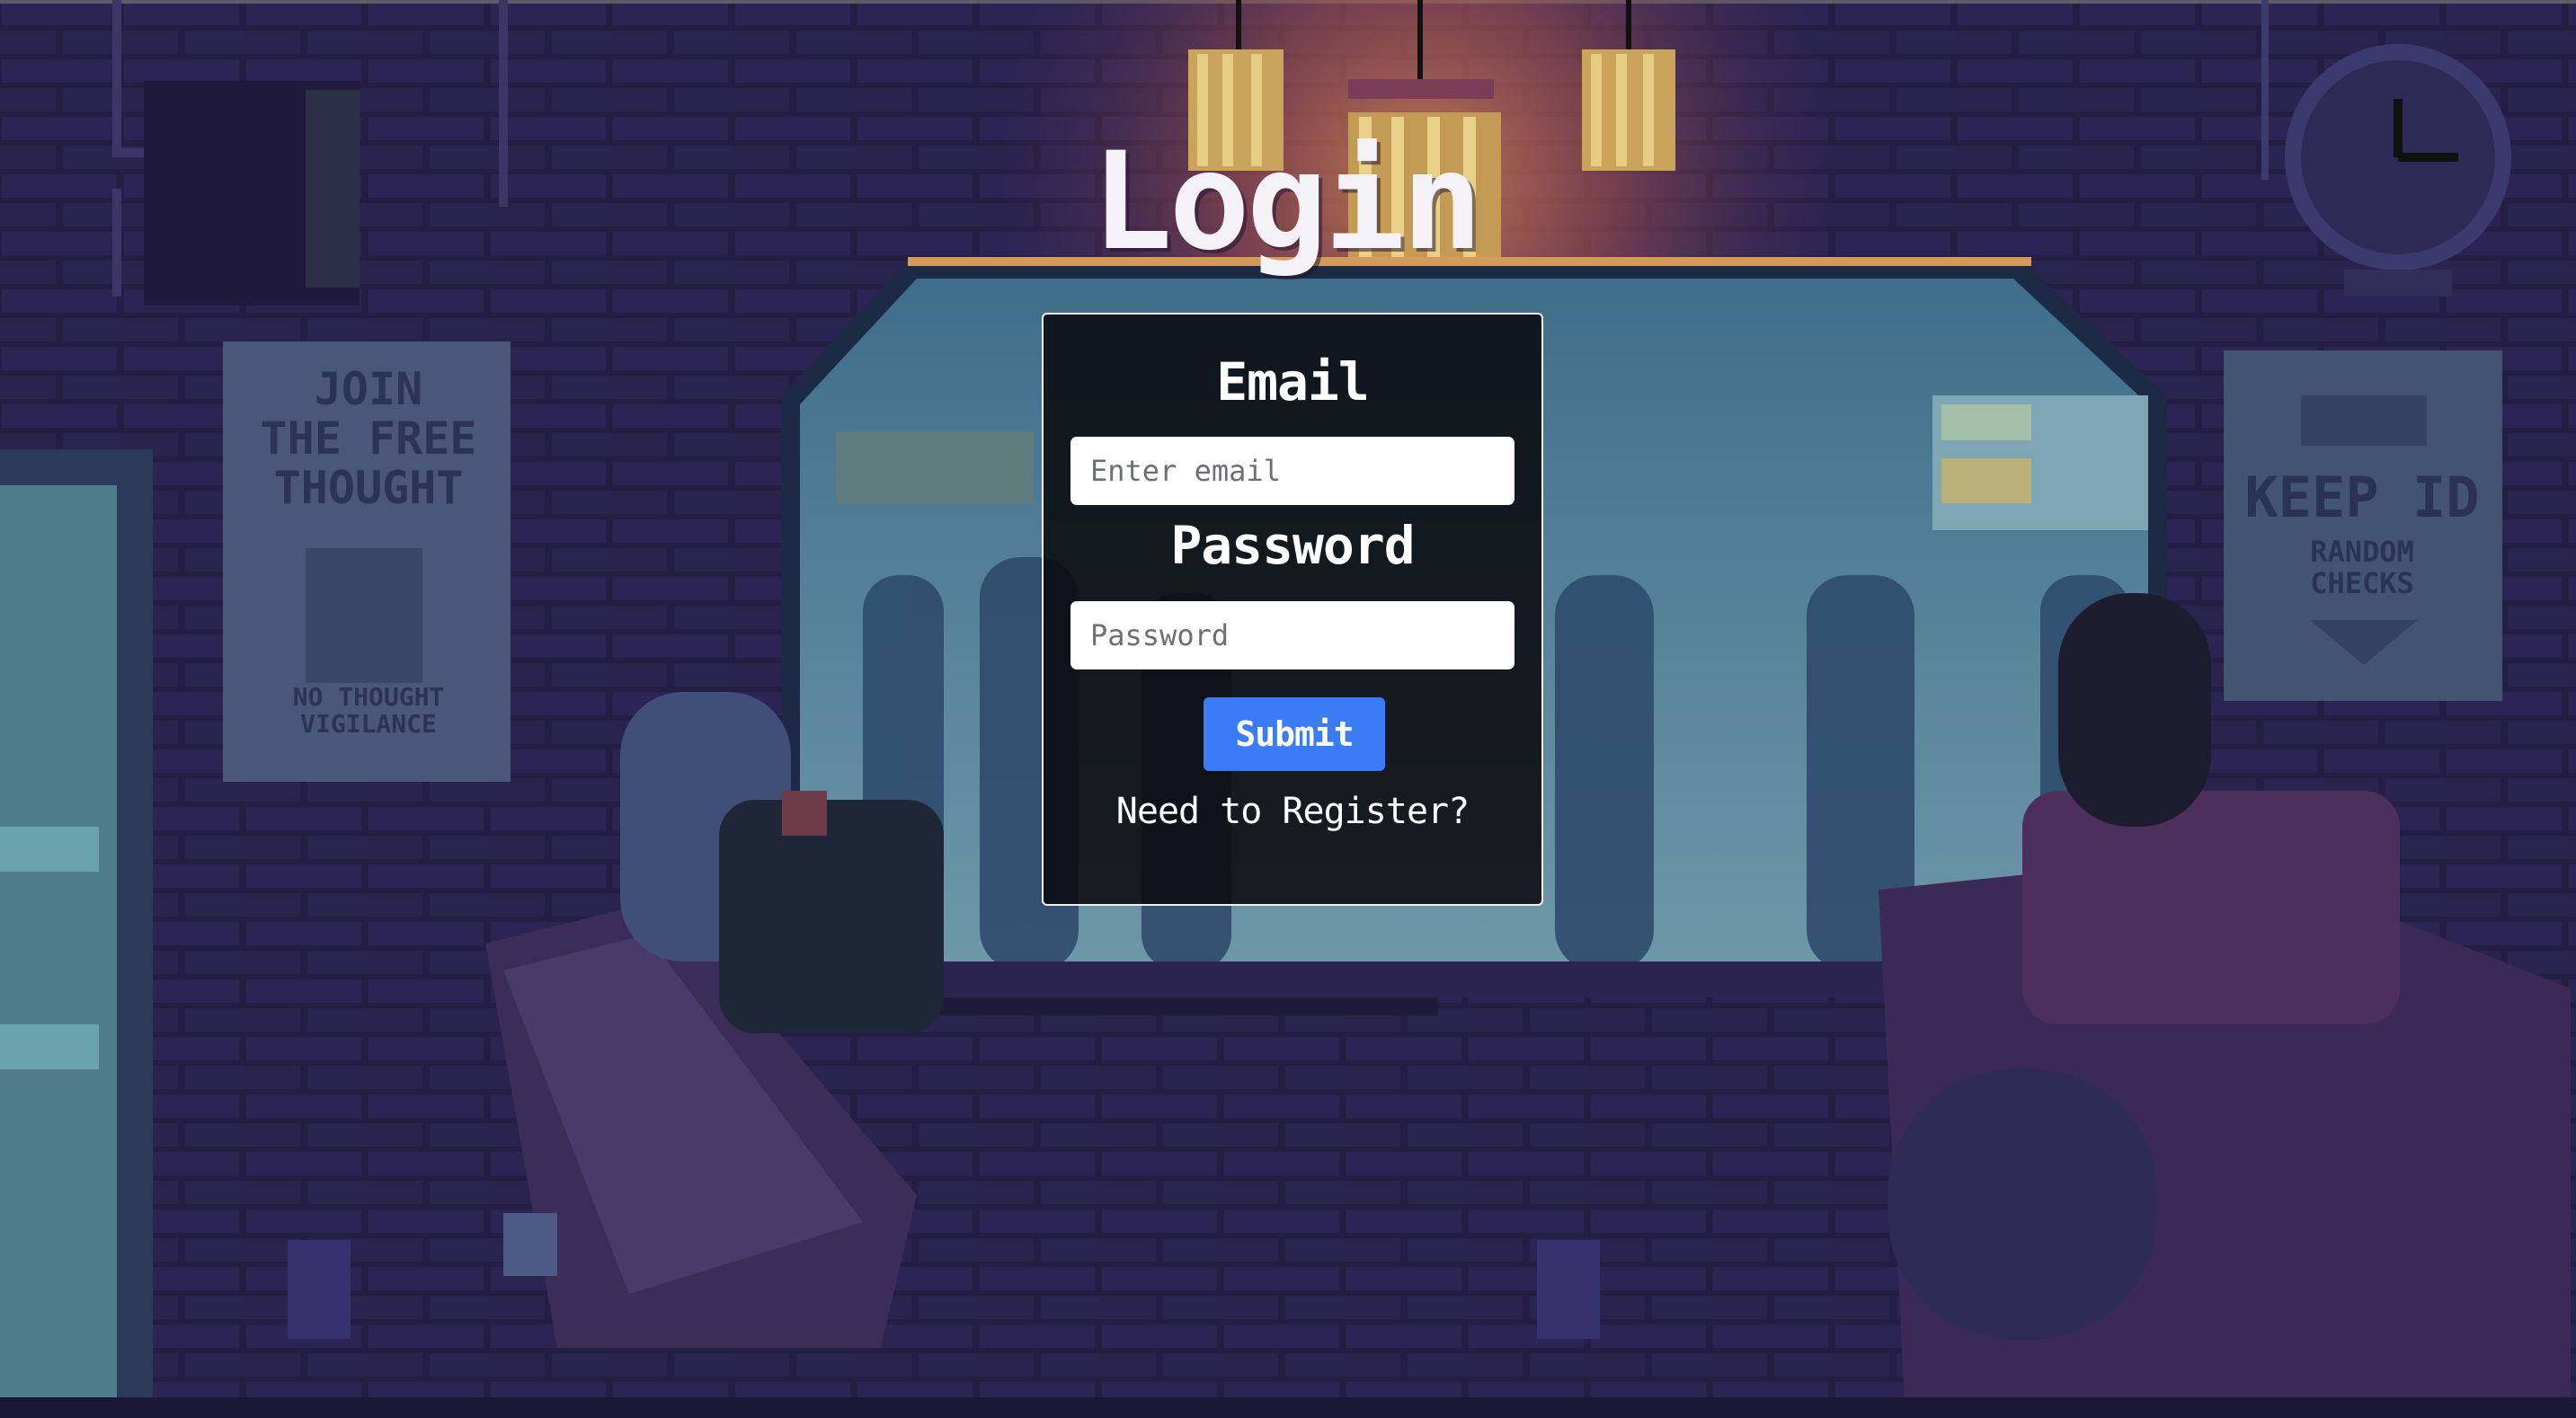 Image resolution: width=2576 pixels, height=1418 pixels. What do you see at coordinates (2362, 552) in the screenshot?
I see `poster-right-line-2: RANDOM` at bounding box center [2362, 552].